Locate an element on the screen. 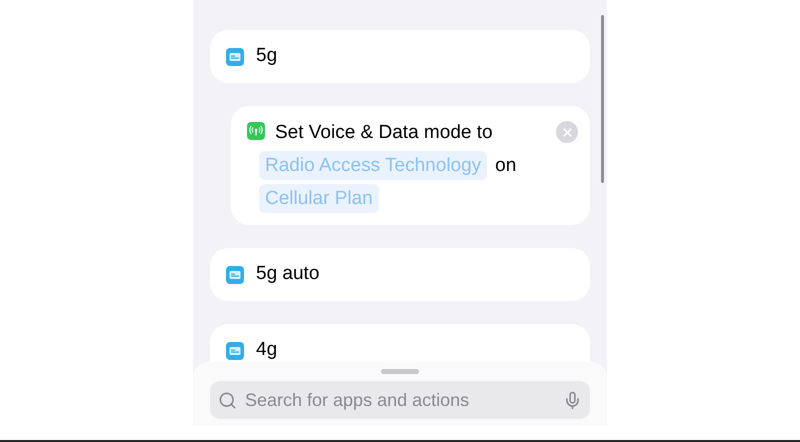  action-text: Set Voice & Data mode to is located at coordinates (384, 133).